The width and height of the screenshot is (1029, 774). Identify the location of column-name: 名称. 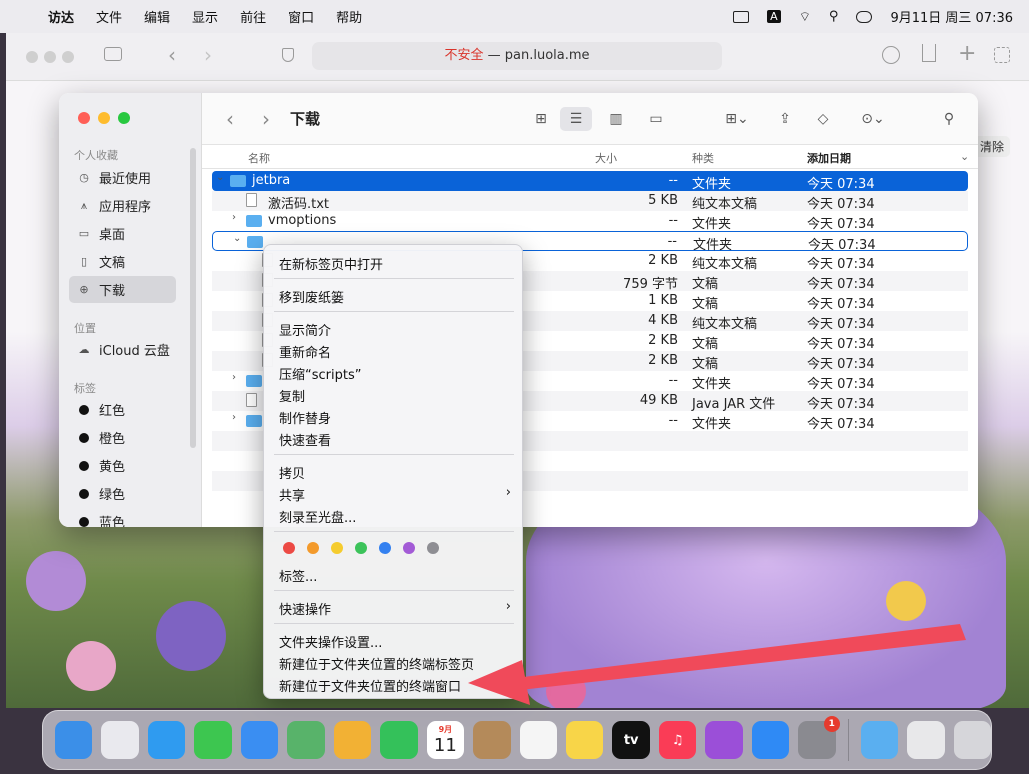
(259, 158).